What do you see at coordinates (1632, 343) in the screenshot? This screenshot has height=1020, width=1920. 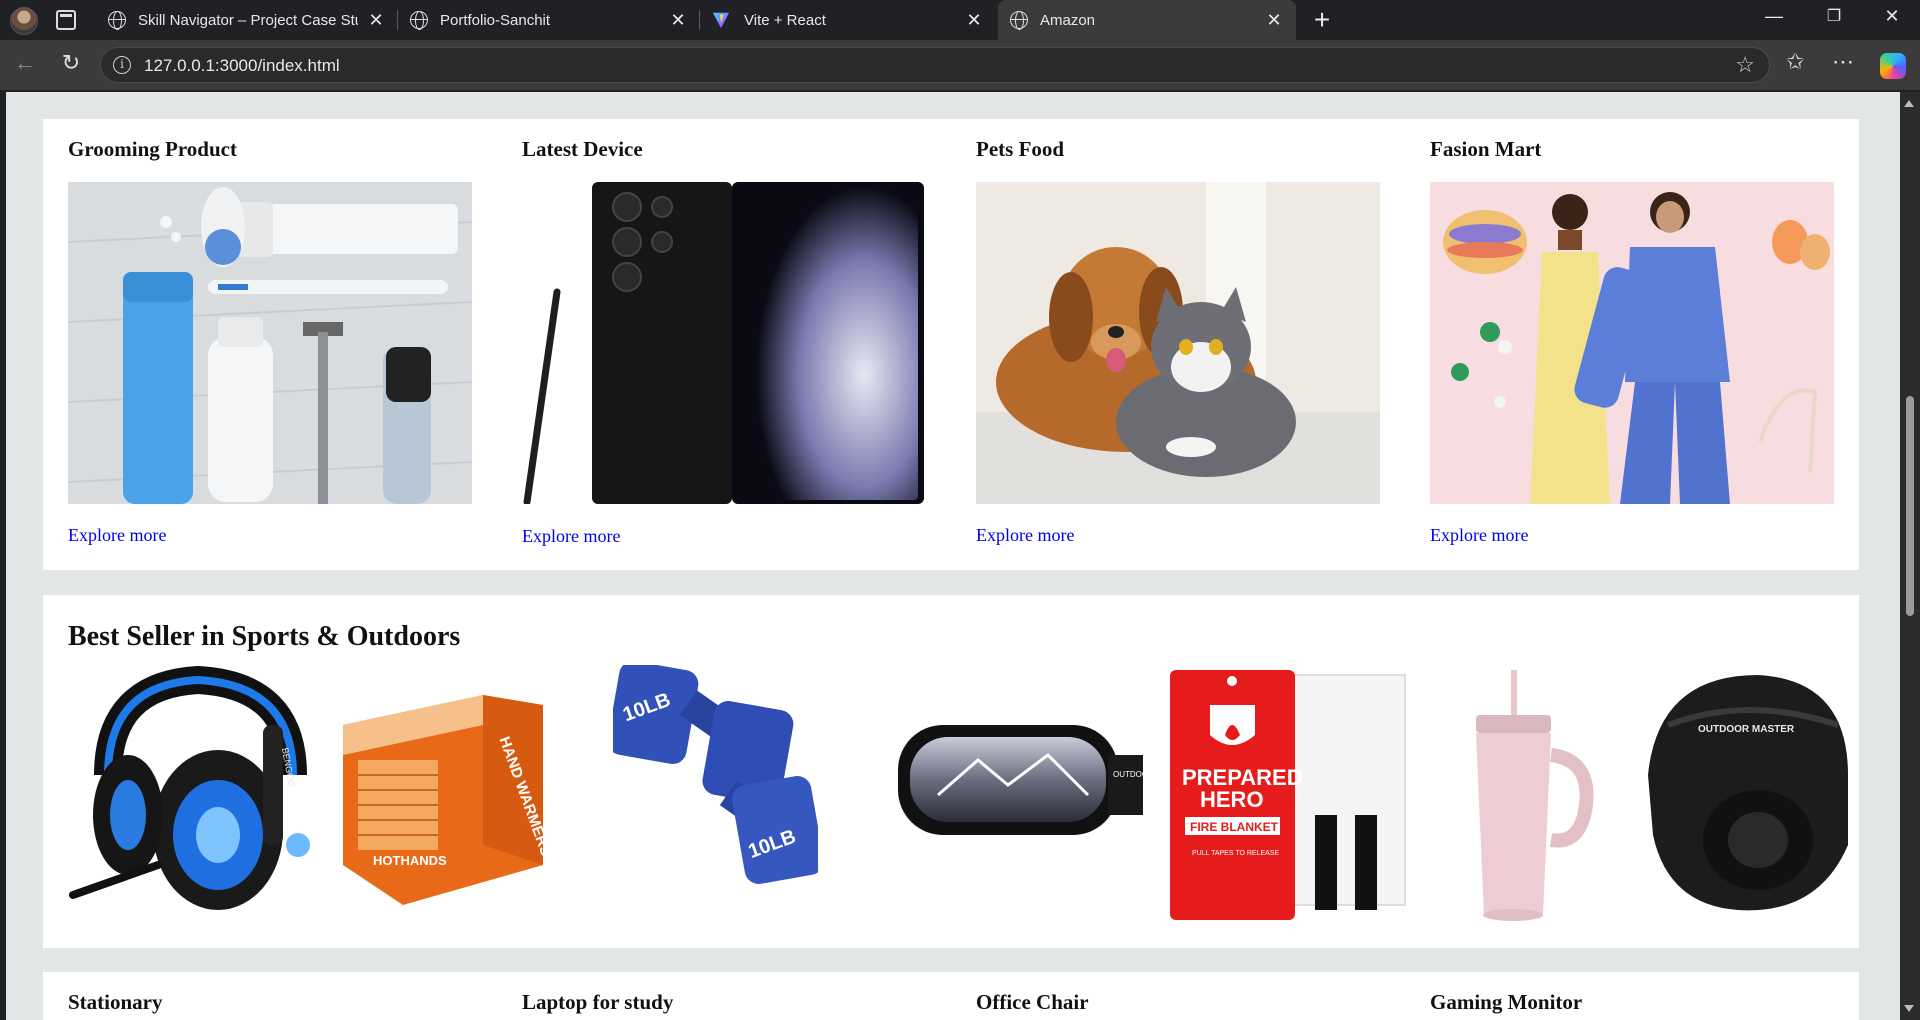 I see `fashion-image` at bounding box center [1632, 343].